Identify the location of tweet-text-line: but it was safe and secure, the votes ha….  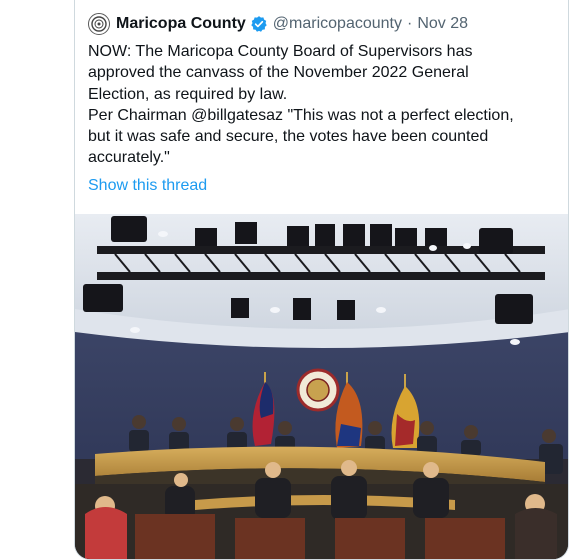
(288, 137).